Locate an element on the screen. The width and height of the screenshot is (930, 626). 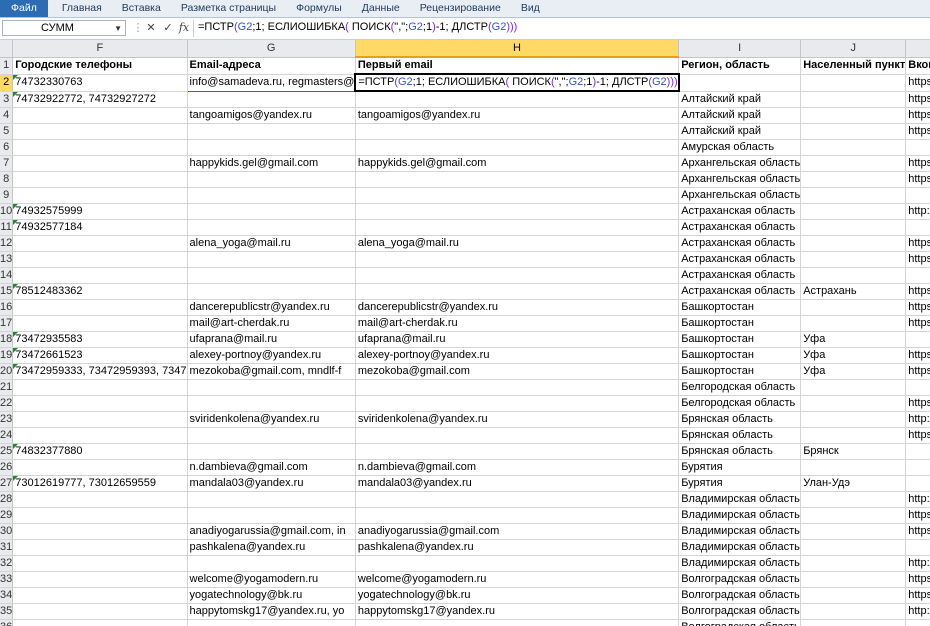
cell-H15 is located at coordinates (517, 291).